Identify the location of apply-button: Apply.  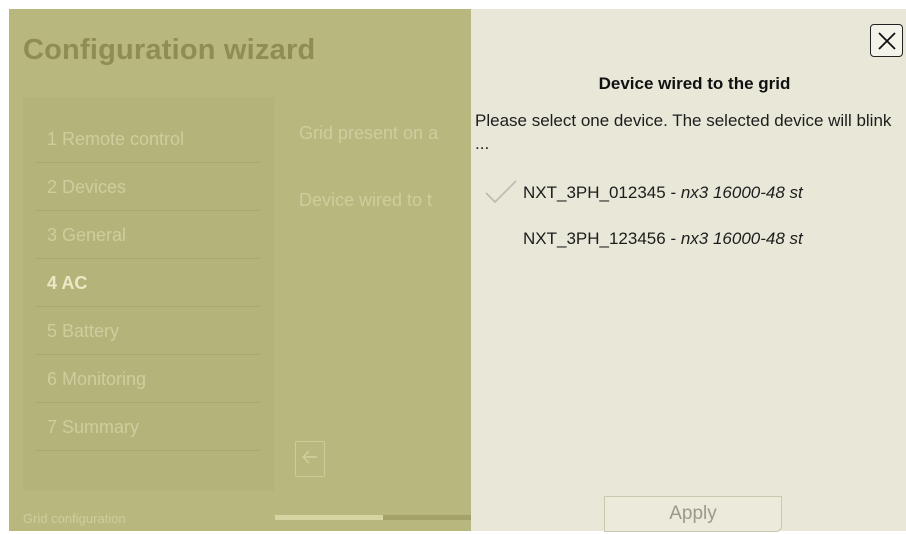
(693, 514).